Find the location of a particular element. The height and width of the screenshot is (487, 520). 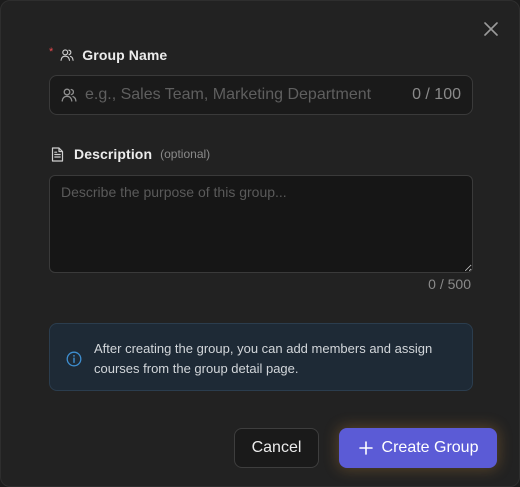

plus-icon is located at coordinates (366, 448).